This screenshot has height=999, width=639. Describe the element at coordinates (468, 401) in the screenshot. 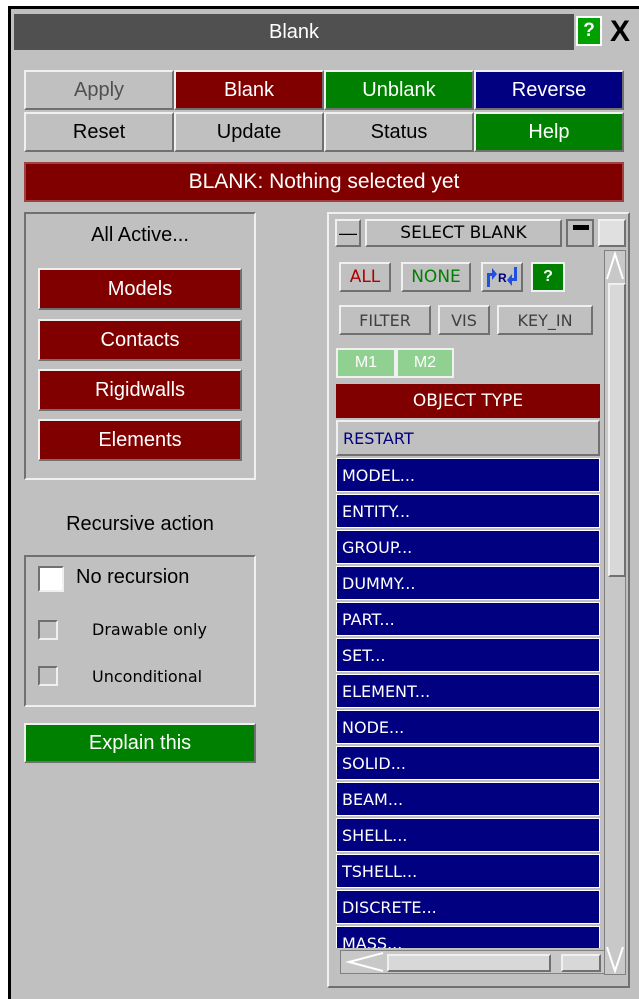

I see `object-type-header: OBJECT TYPE` at that location.